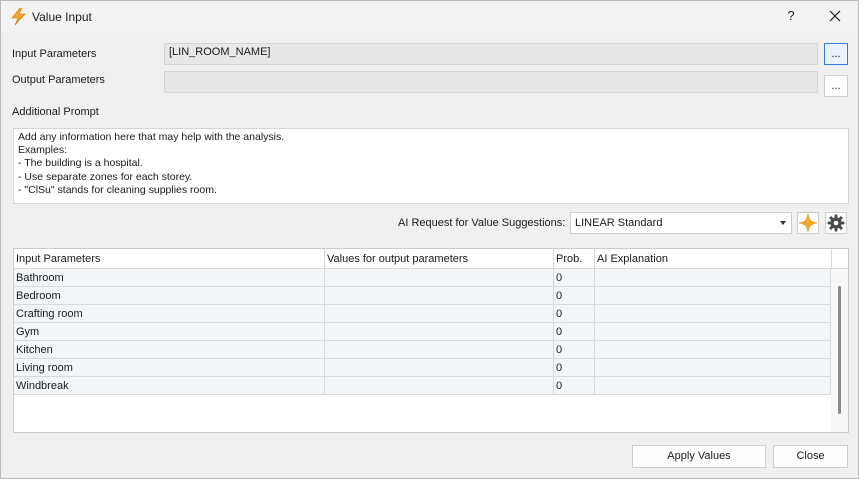 The image size is (859, 479). I want to click on cell-input: Kitchen, so click(169, 350).